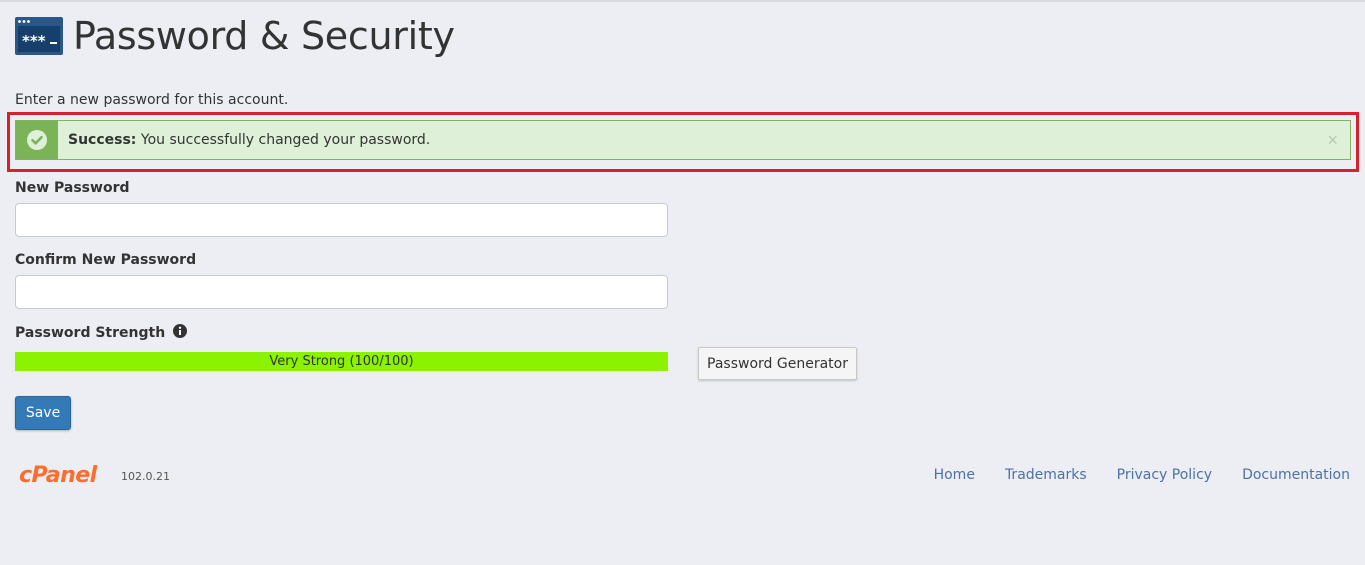 This screenshot has height=565, width=1365. What do you see at coordinates (341, 220) in the screenshot?
I see `new-password-input` at bounding box center [341, 220].